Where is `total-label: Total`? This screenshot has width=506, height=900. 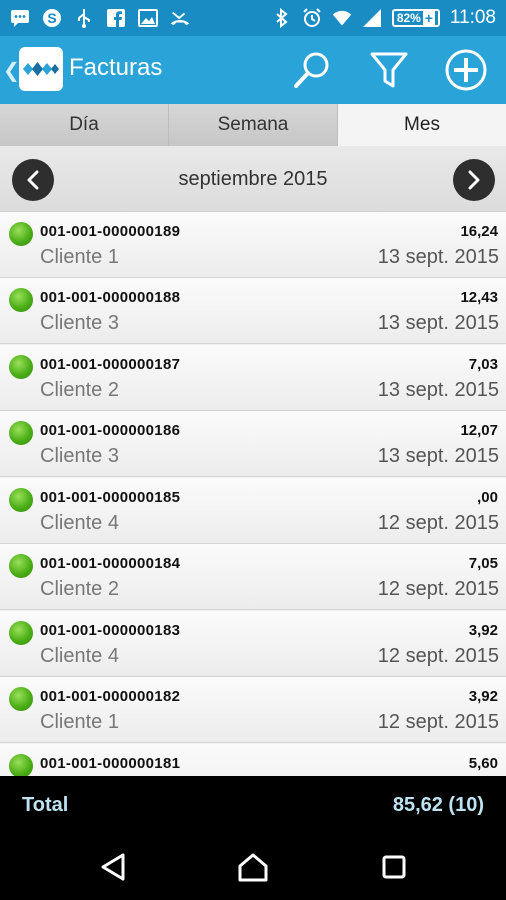
total-label: Total is located at coordinates (45, 805).